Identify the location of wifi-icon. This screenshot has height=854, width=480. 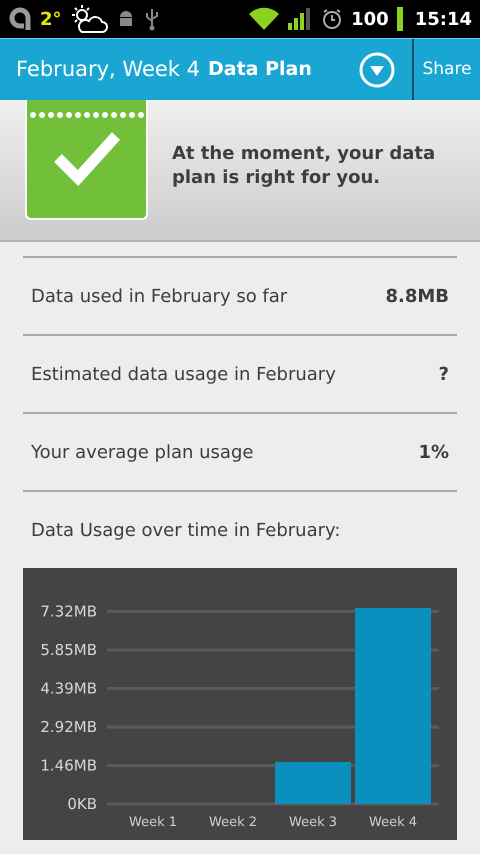
(264, 19).